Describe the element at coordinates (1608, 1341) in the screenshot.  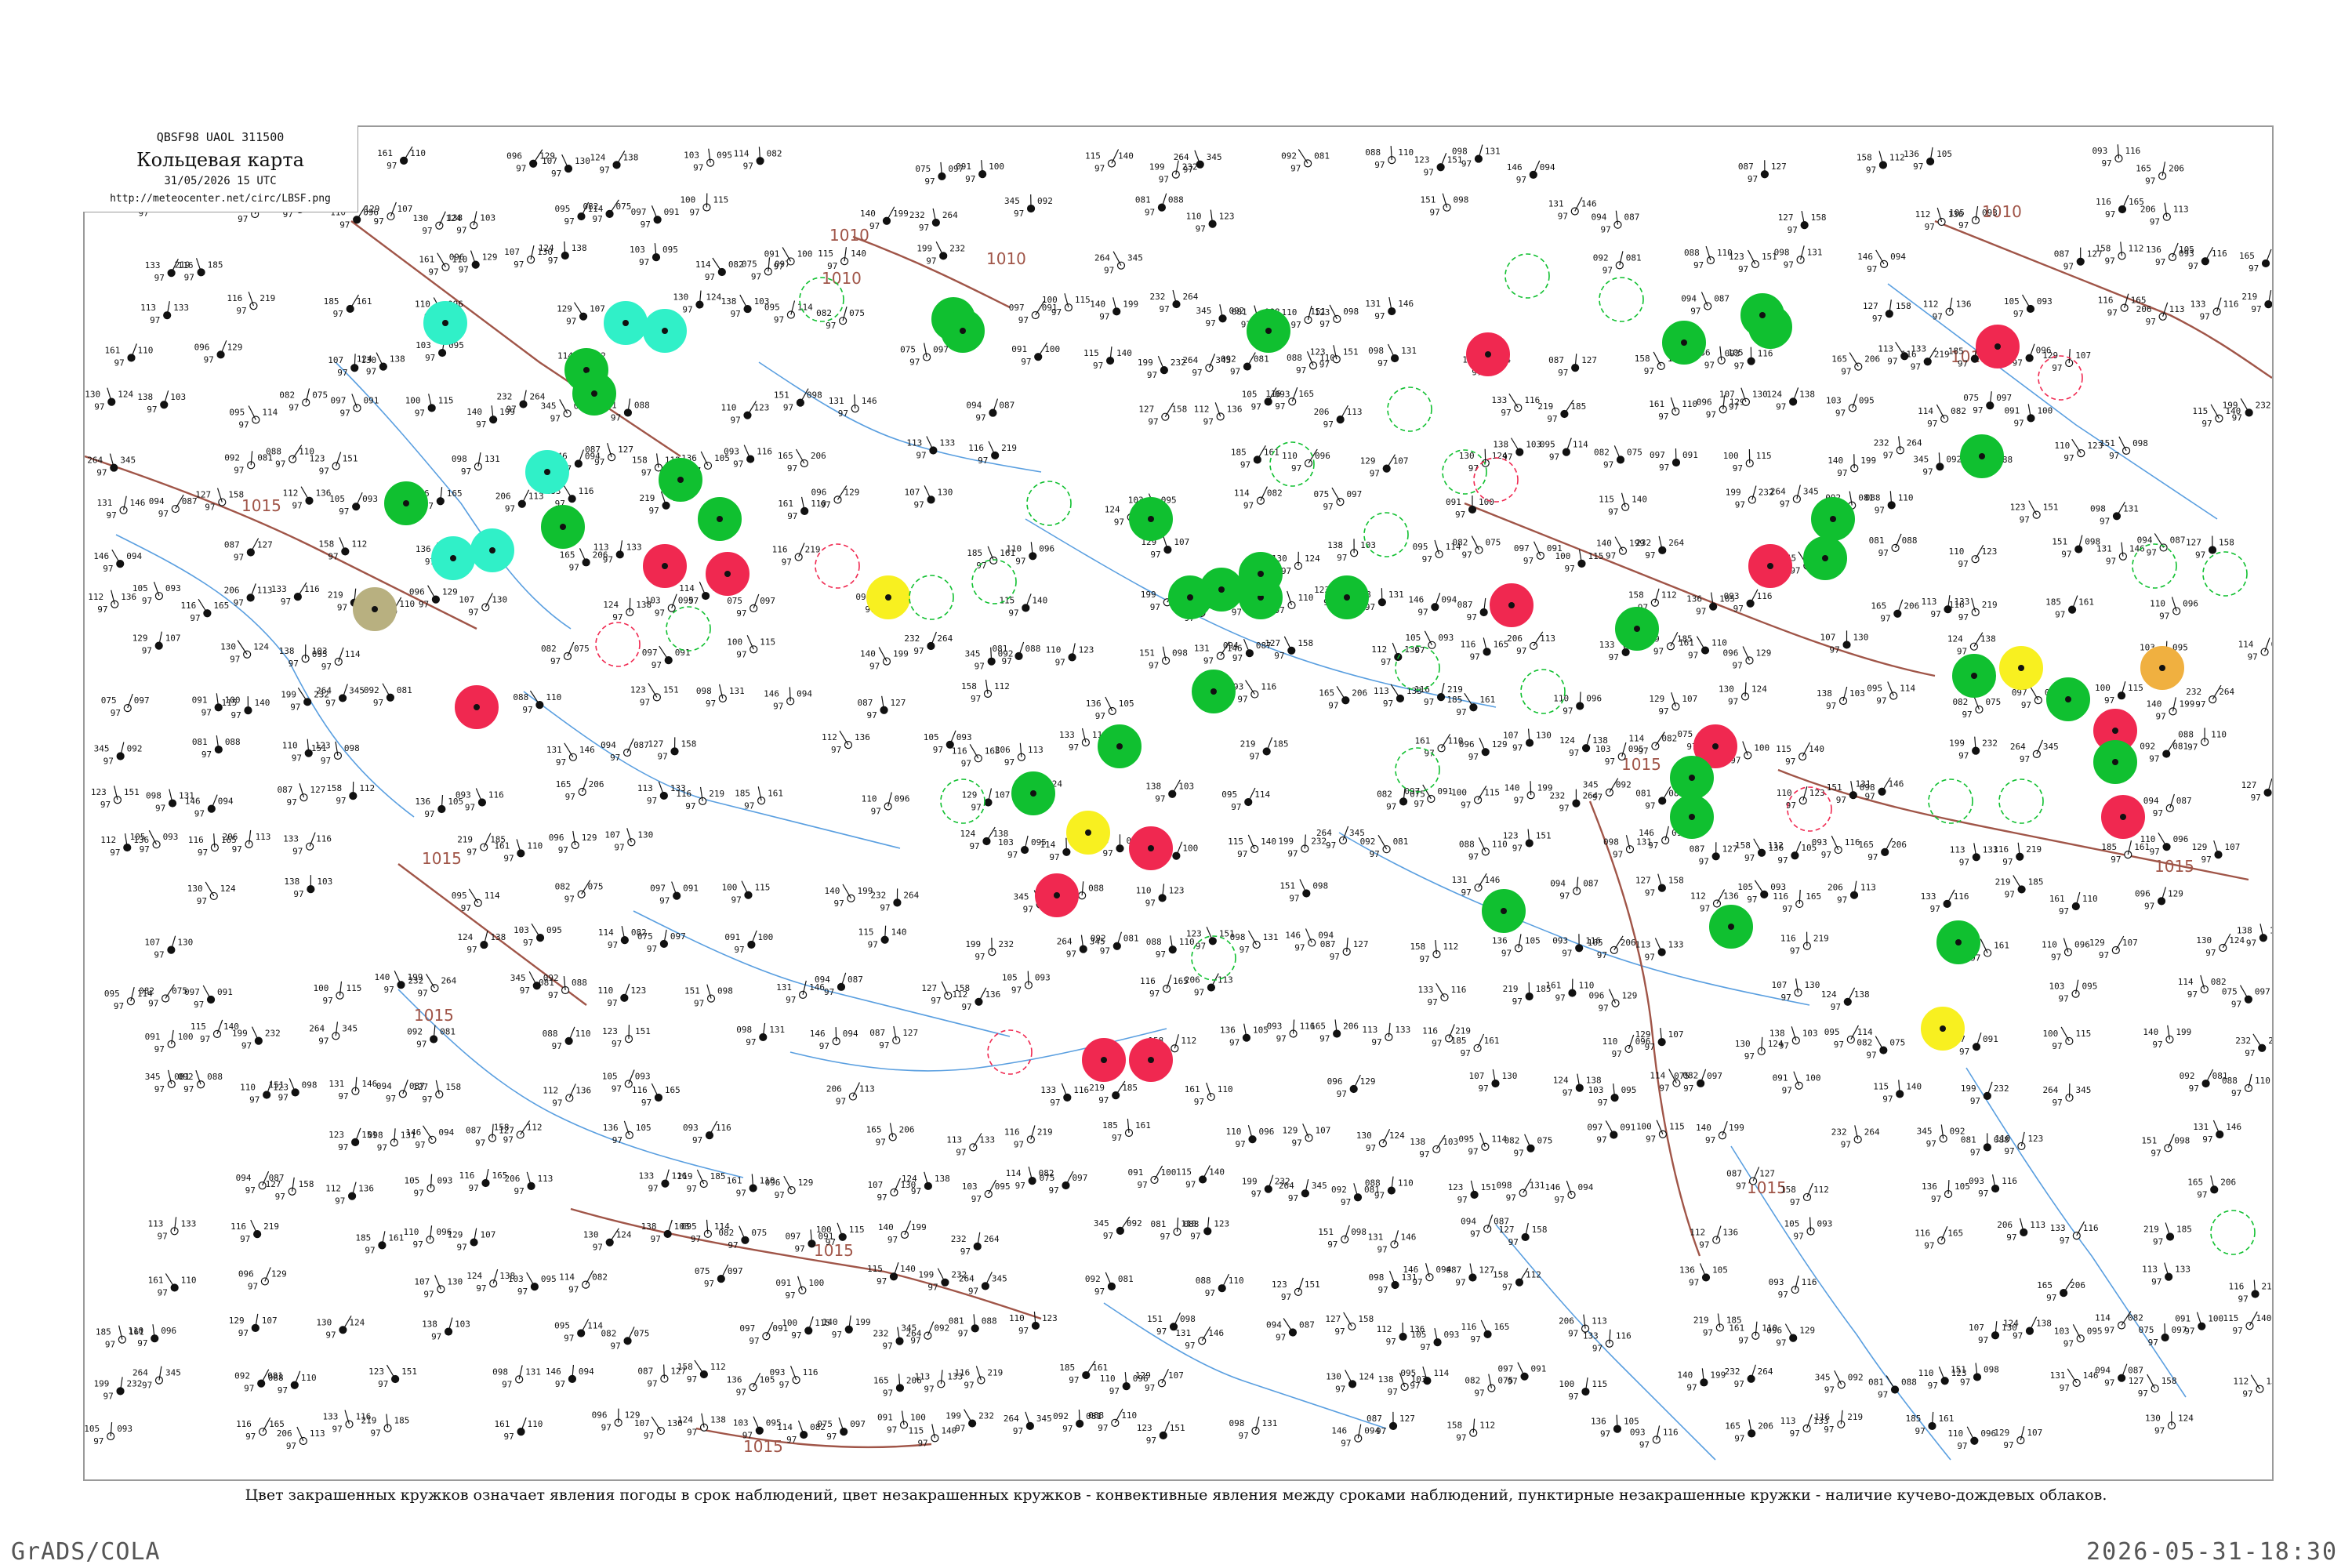
I see `station-plot: 13397116` at that location.